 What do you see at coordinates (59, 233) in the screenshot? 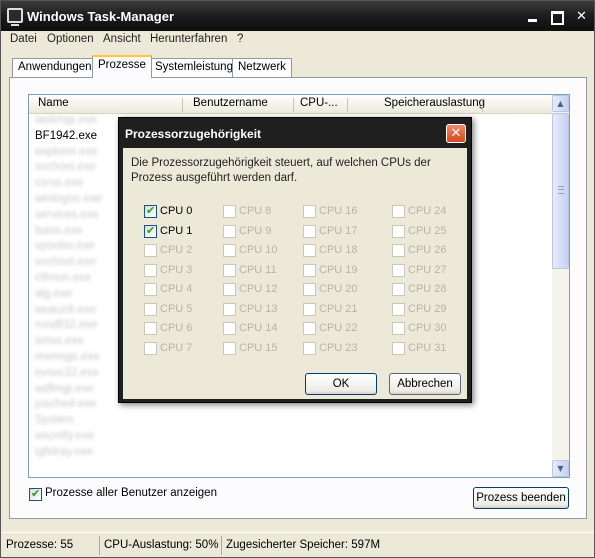
I see `table-row: lsass.exe` at bounding box center [59, 233].